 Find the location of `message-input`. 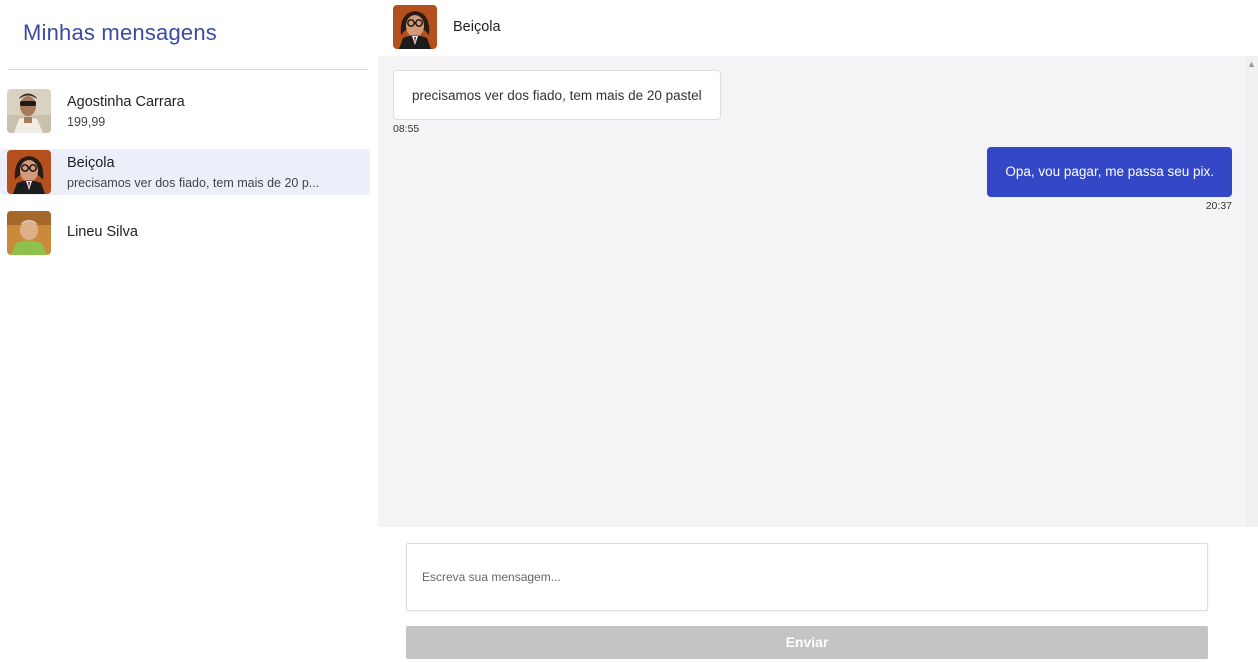

message-input is located at coordinates (807, 577).